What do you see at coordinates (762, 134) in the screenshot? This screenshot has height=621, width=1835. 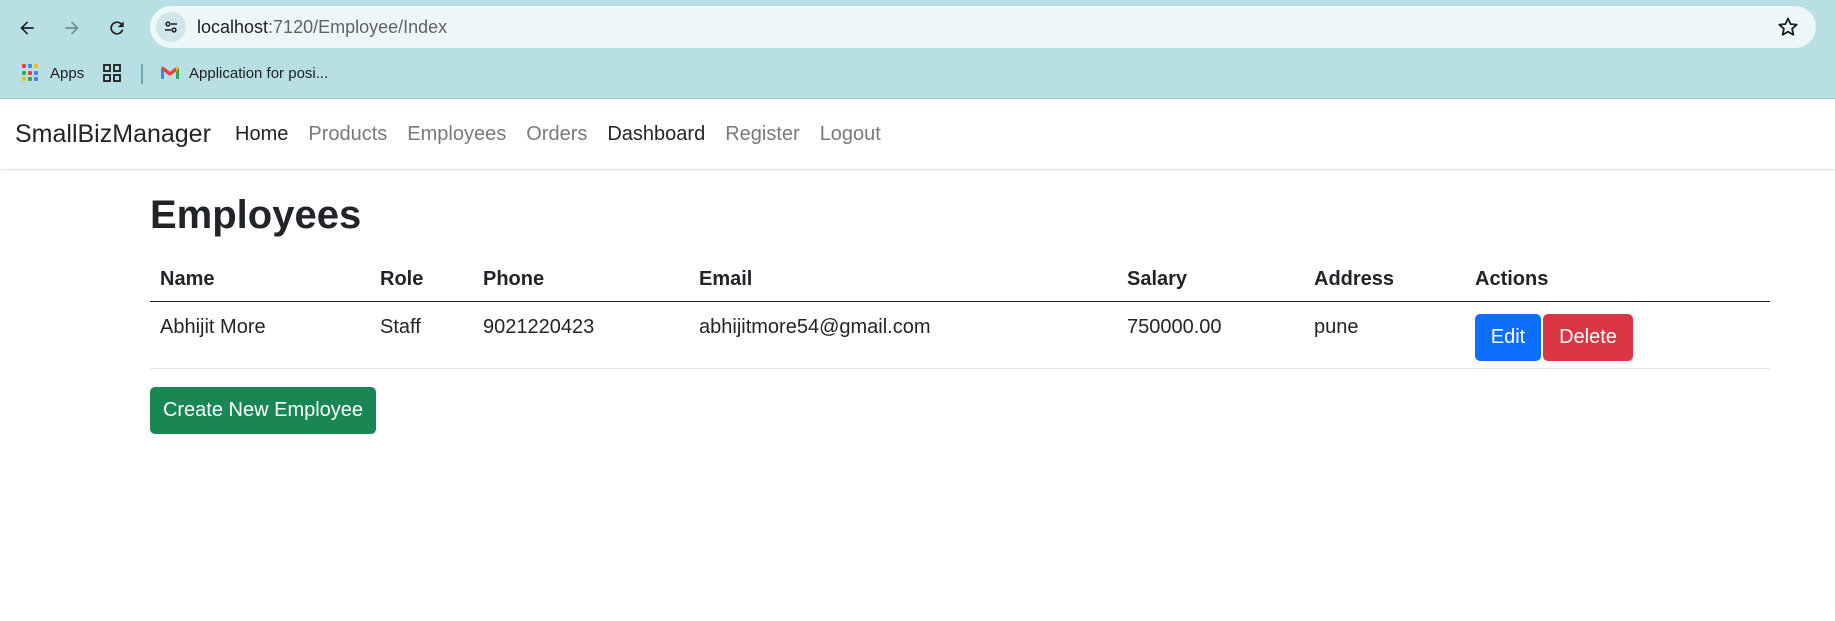 I see `nav-register: Register` at bounding box center [762, 134].